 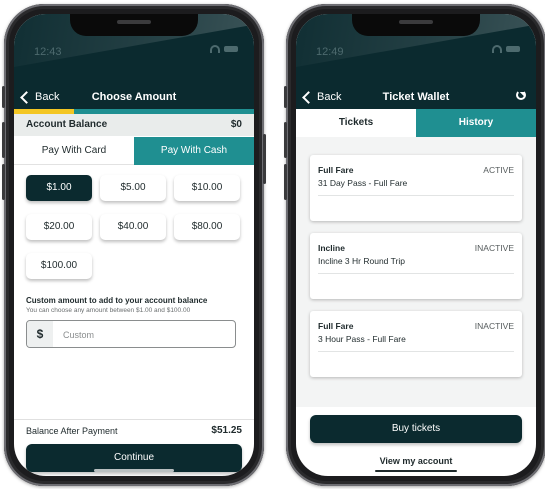 What do you see at coordinates (40, 334) in the screenshot?
I see `currency-prefix: $` at bounding box center [40, 334].